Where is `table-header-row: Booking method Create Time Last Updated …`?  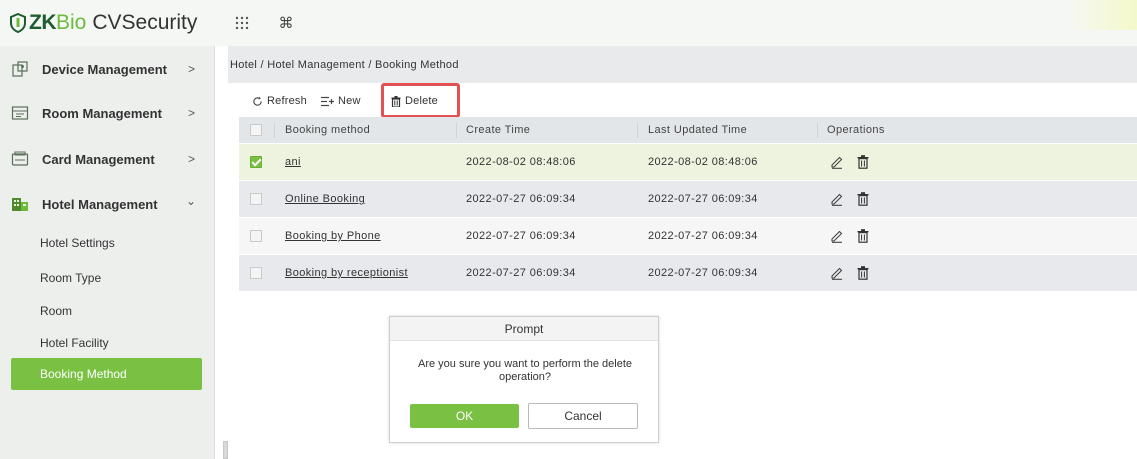
table-header-row: Booking method Create Time Last Updated … is located at coordinates (688, 130).